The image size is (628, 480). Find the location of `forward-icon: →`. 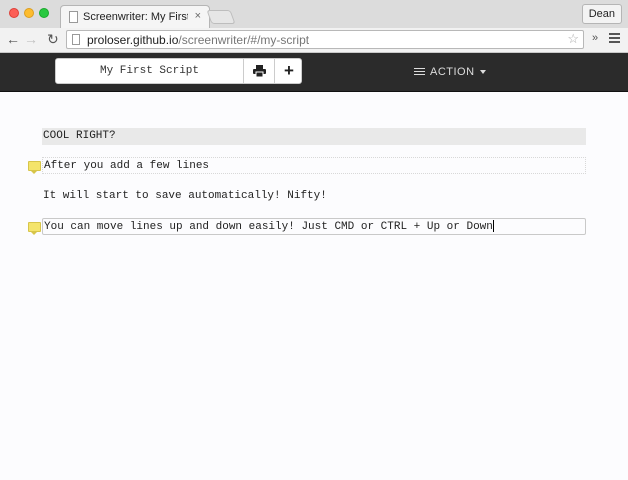

forward-icon: → is located at coordinates (31, 39).